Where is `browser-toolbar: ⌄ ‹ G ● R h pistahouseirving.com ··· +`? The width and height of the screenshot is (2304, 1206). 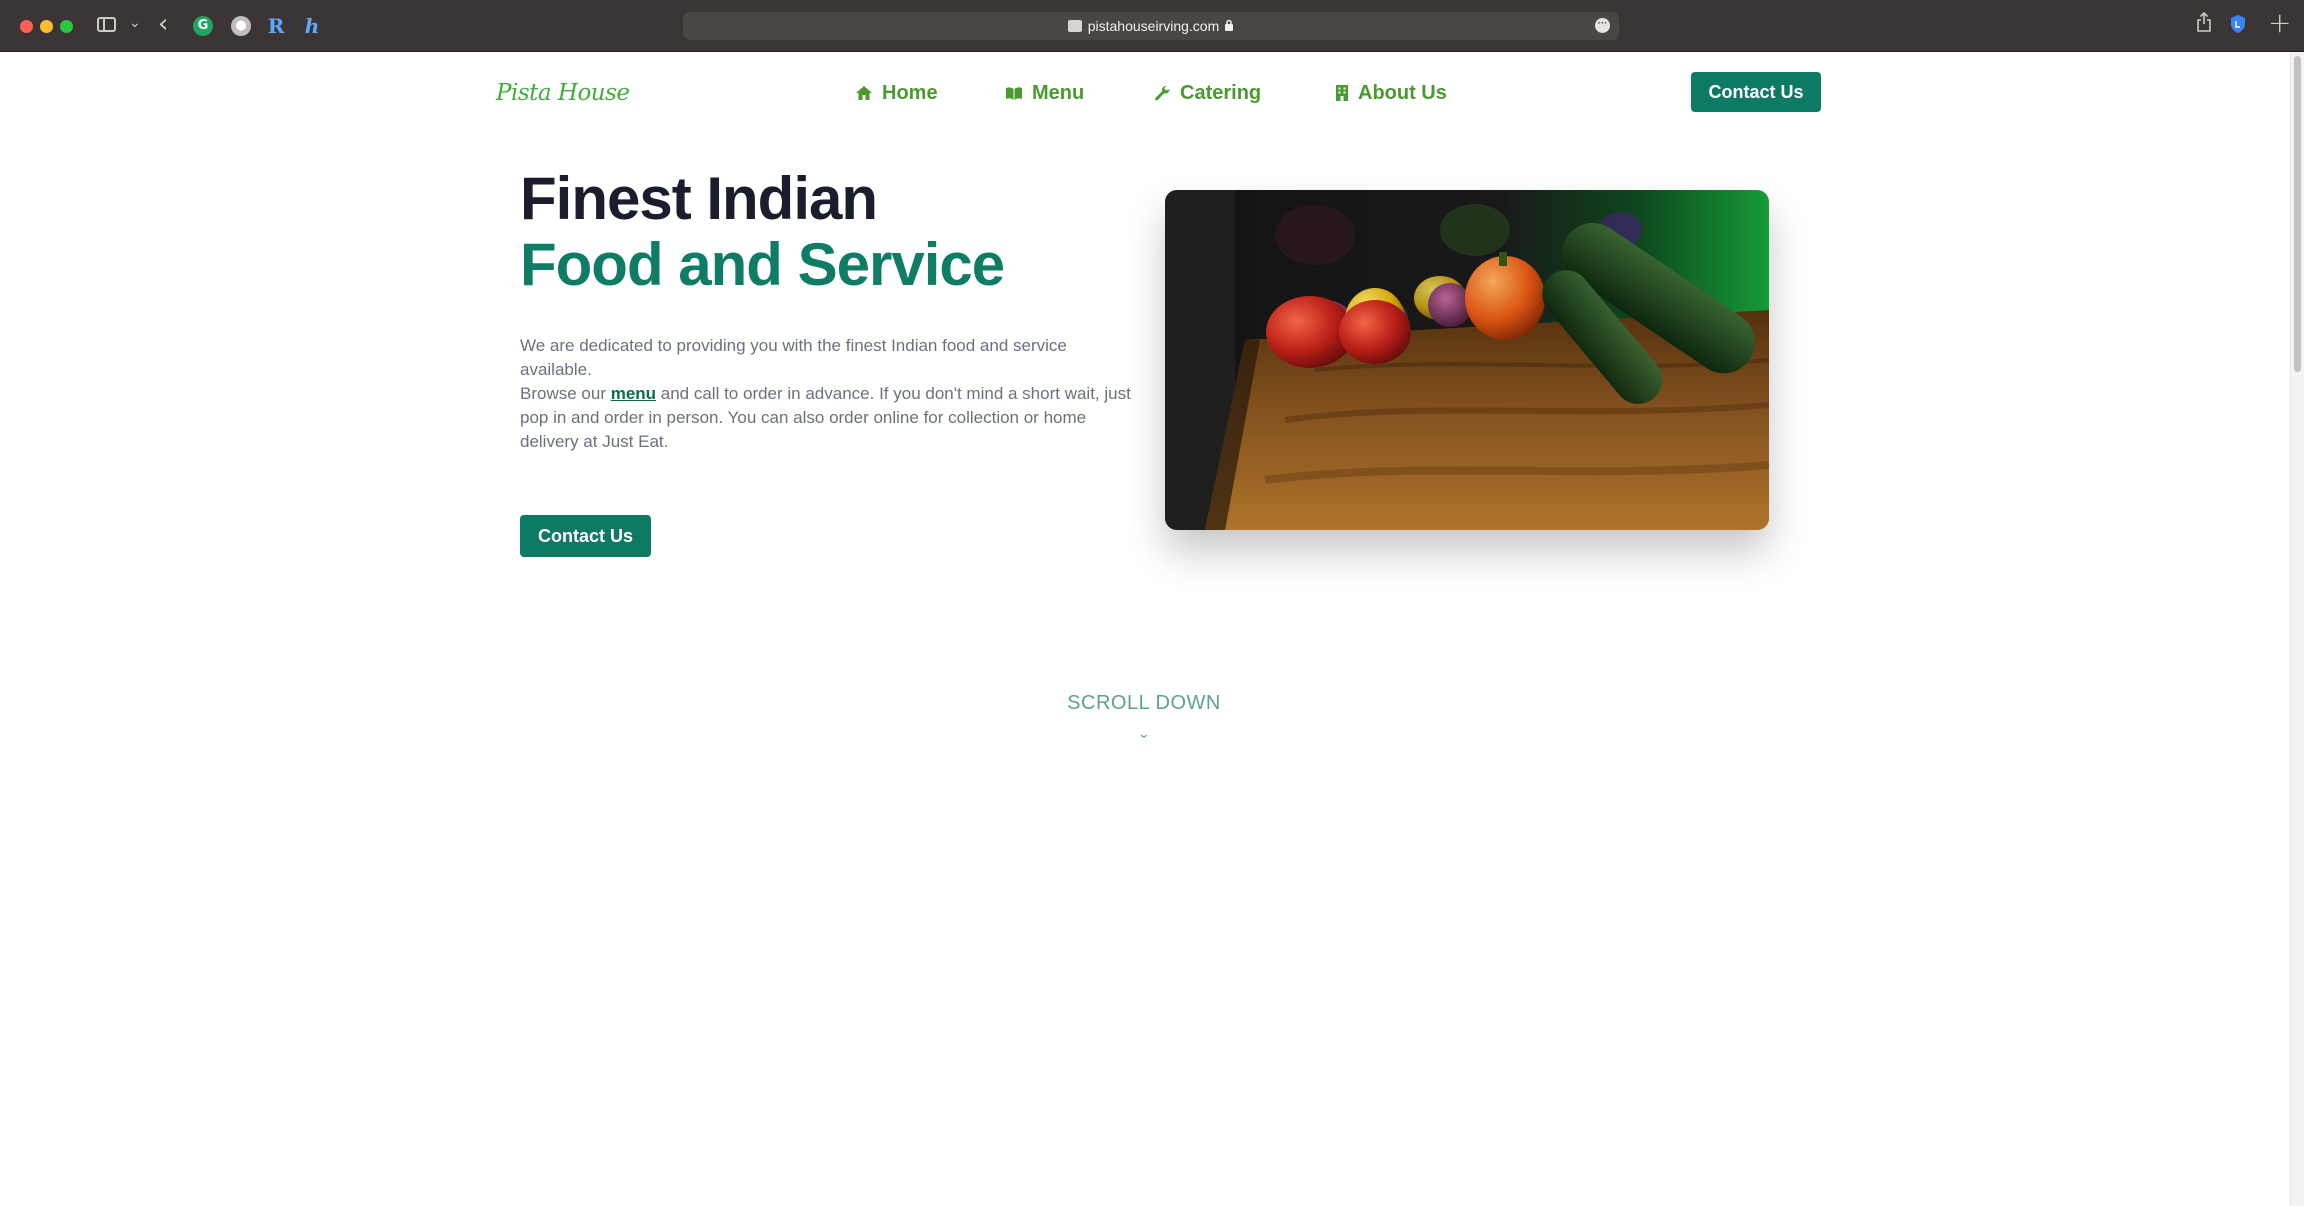
browser-toolbar: ⌄ ‹ G ● R h pistahouseirving.com ··· + is located at coordinates (1152, 26).